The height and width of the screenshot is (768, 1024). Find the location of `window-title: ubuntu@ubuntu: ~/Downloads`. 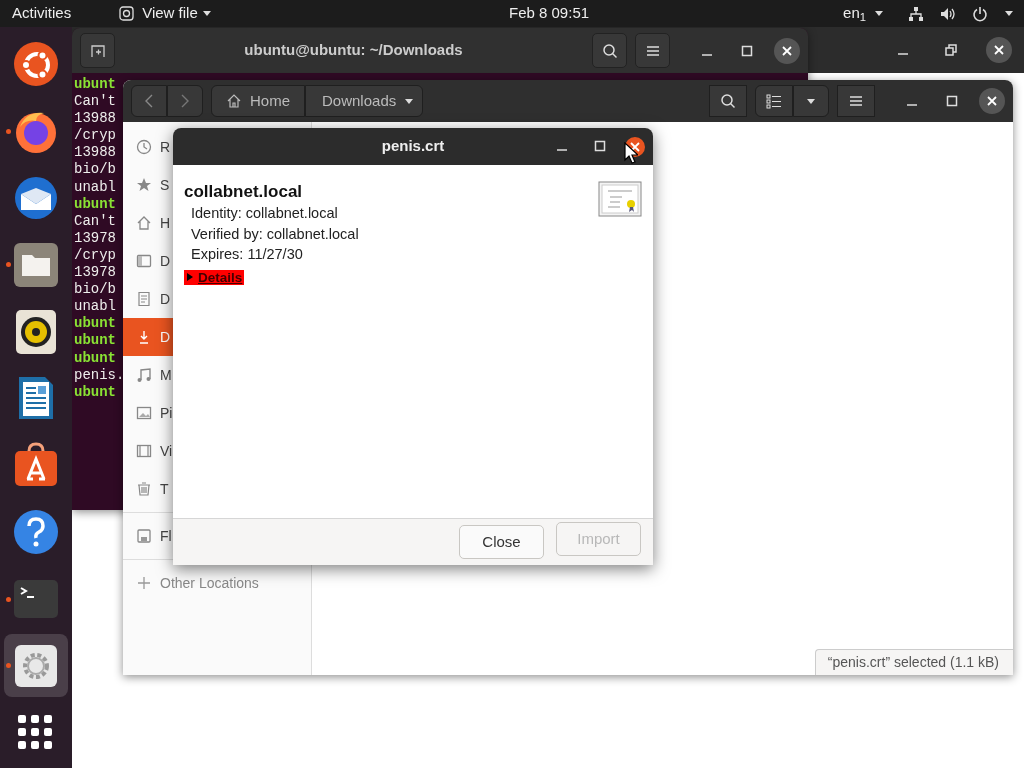

window-title: ubuntu@ubuntu: ~/Downloads is located at coordinates (353, 50).